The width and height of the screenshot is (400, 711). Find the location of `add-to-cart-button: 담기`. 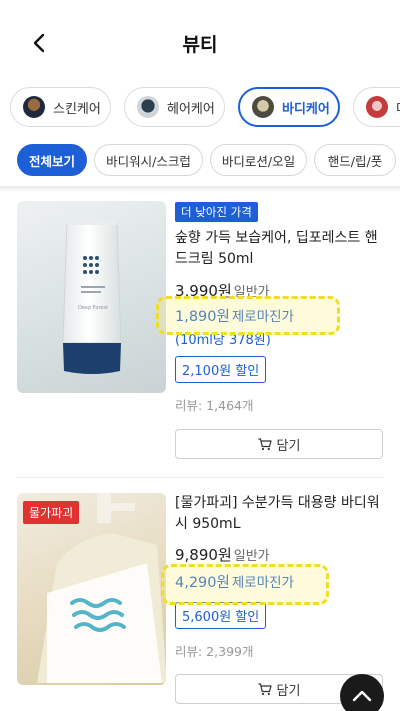

add-to-cart-button: 담기 is located at coordinates (279, 444).